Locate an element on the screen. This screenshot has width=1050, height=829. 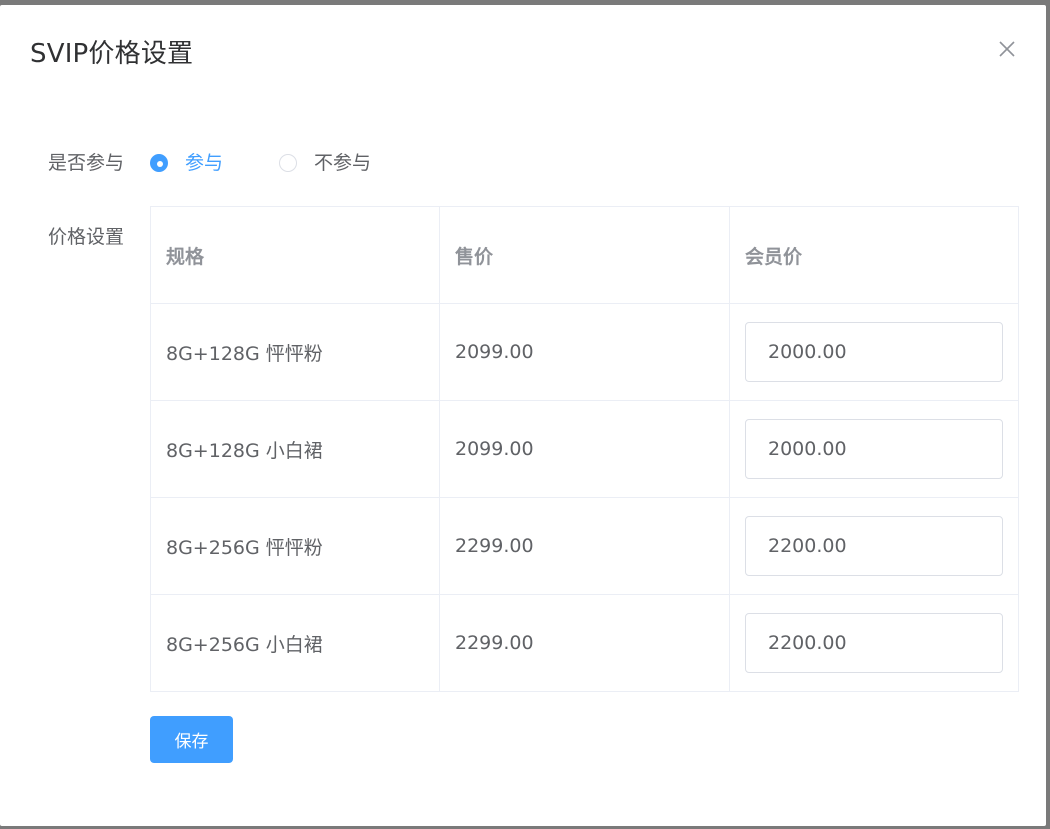
radio-label: 不参与 is located at coordinates (343, 163).